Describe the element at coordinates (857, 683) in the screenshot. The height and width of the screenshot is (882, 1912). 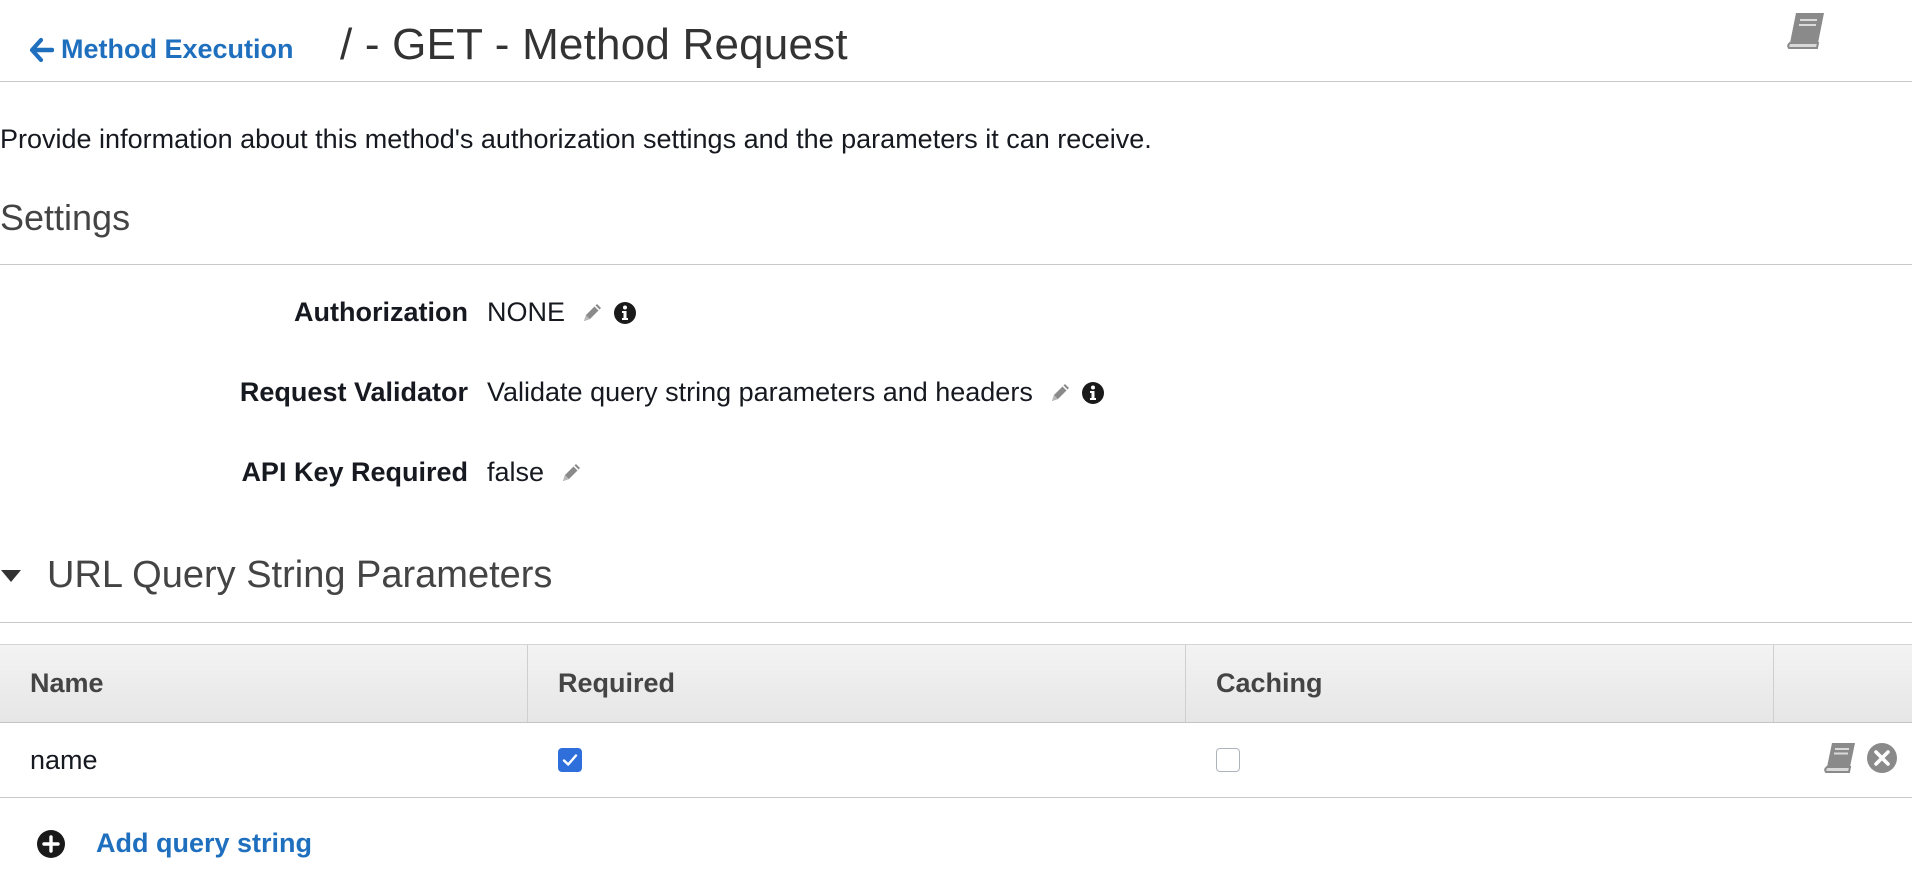
I see `column-header-required: Required` at that location.